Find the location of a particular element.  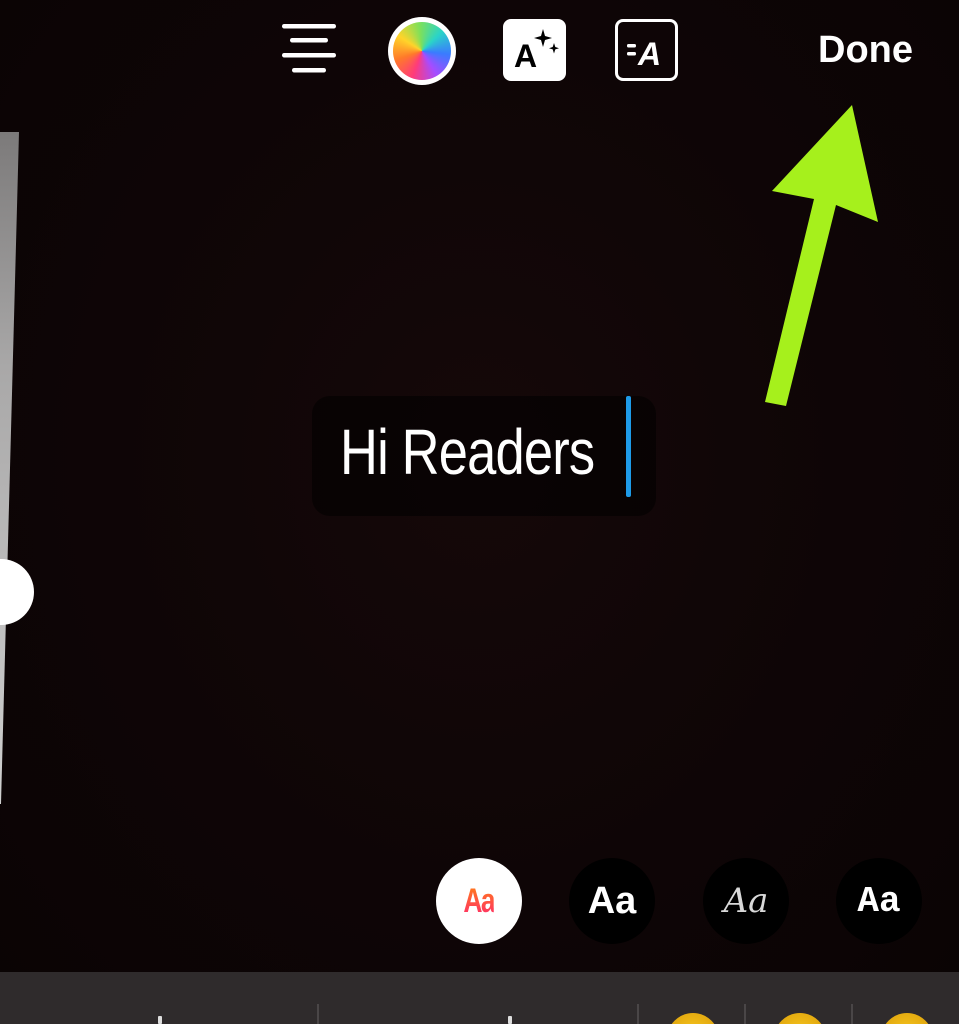

font-style-typewriter: Aa is located at coordinates (879, 901).